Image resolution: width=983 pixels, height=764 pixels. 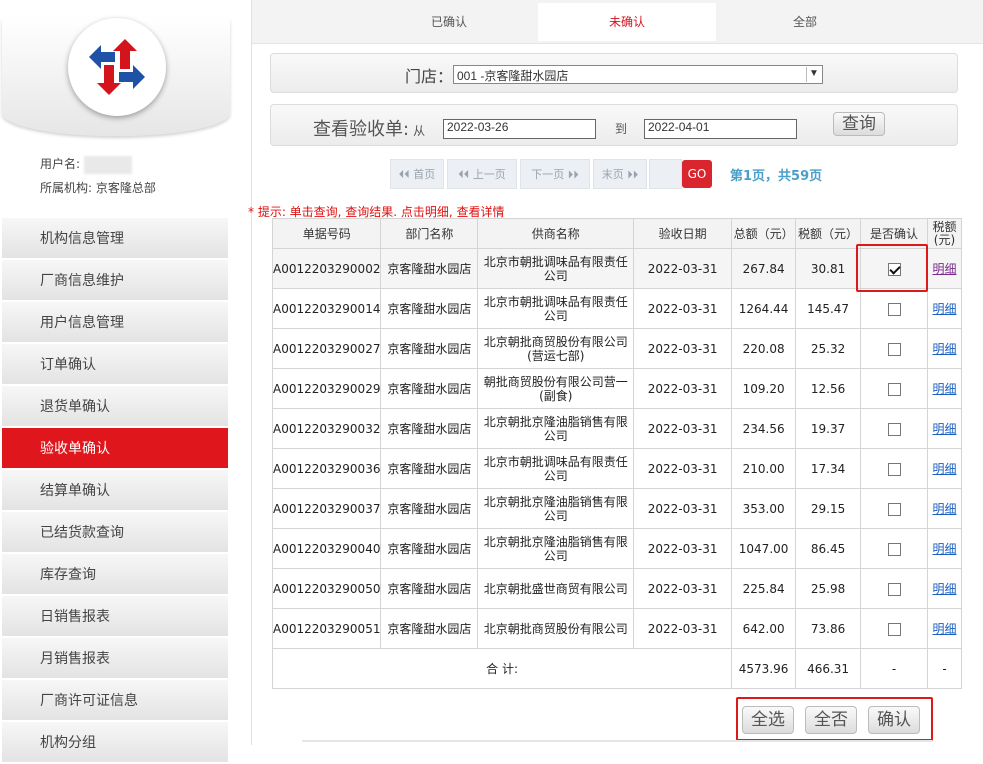 What do you see at coordinates (894, 233) in the screenshot?
I see `header-cell: 是否确认` at bounding box center [894, 233].